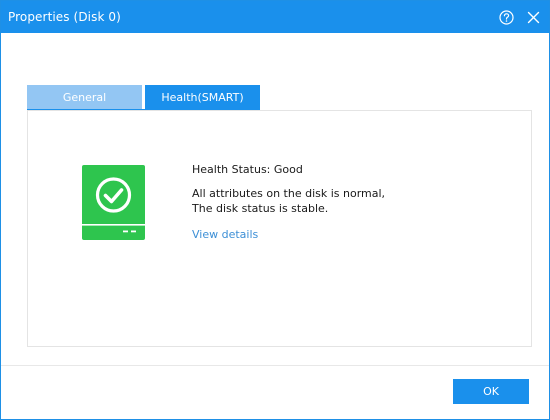  I want to click on help-button, so click(506, 17).